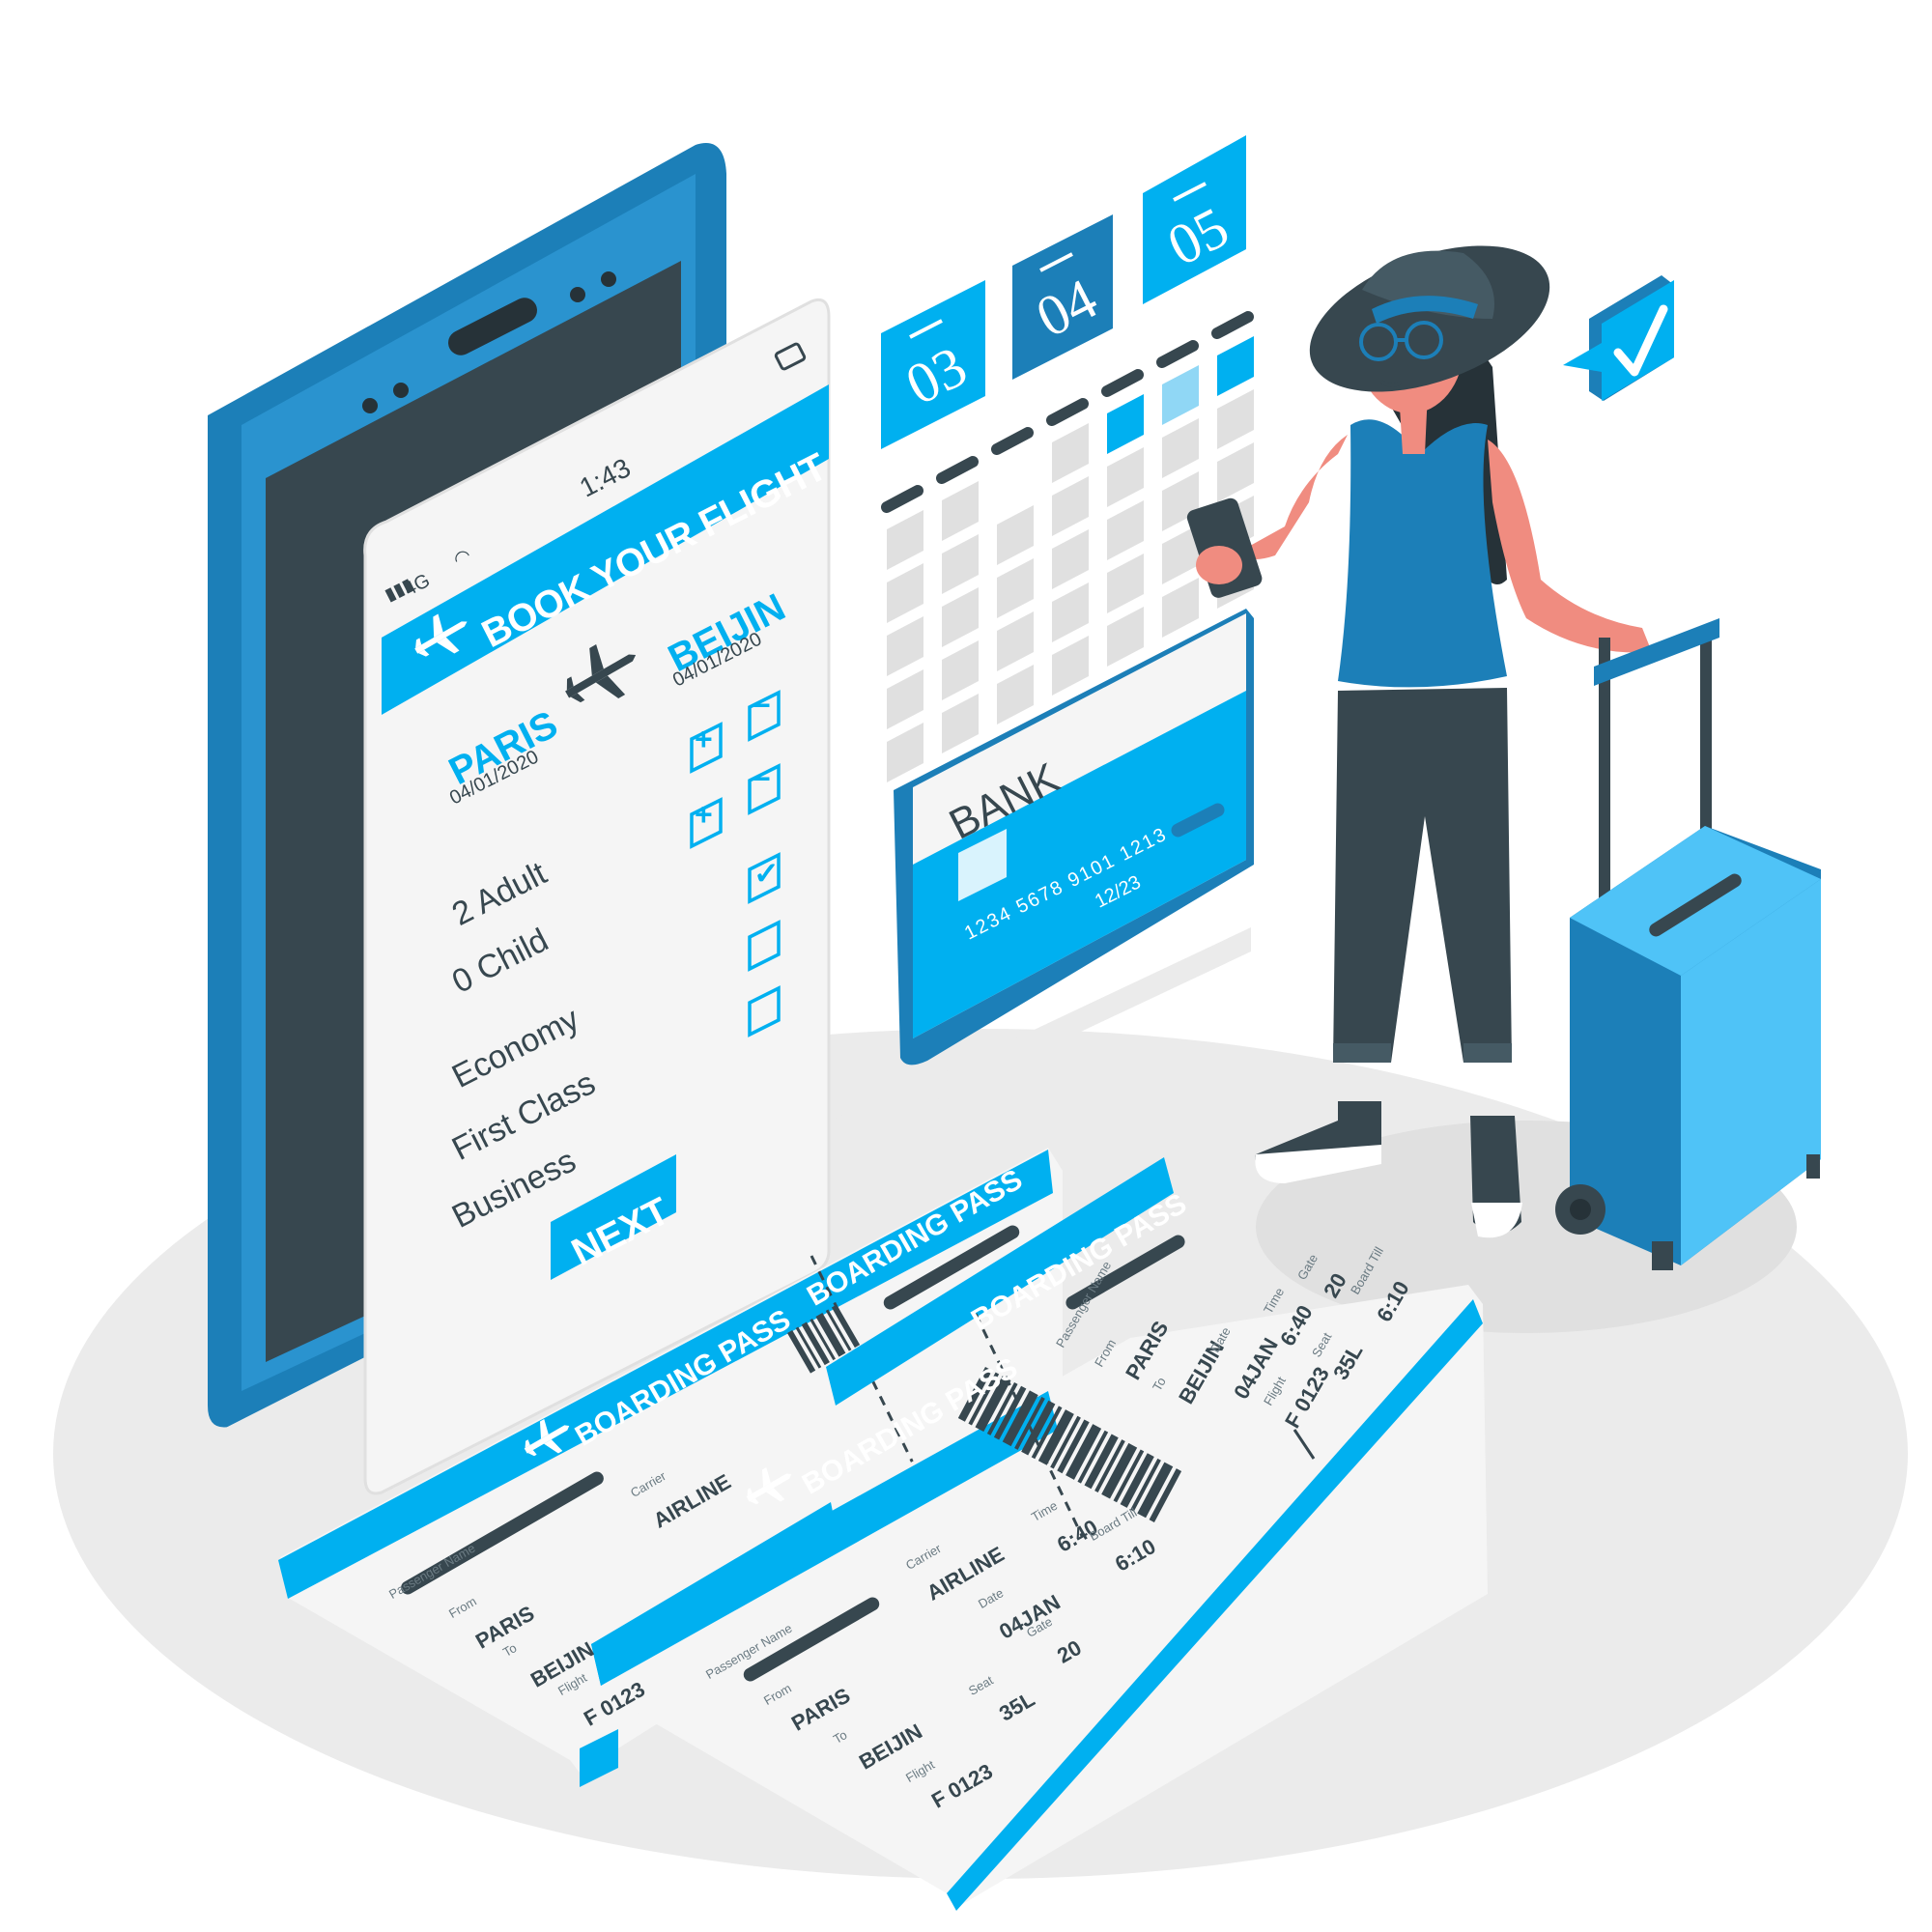 This screenshot has height=1932, width=1932. What do you see at coordinates (910, 1426) in the screenshot?
I see `bp2-header: BOARDING PASS` at bounding box center [910, 1426].